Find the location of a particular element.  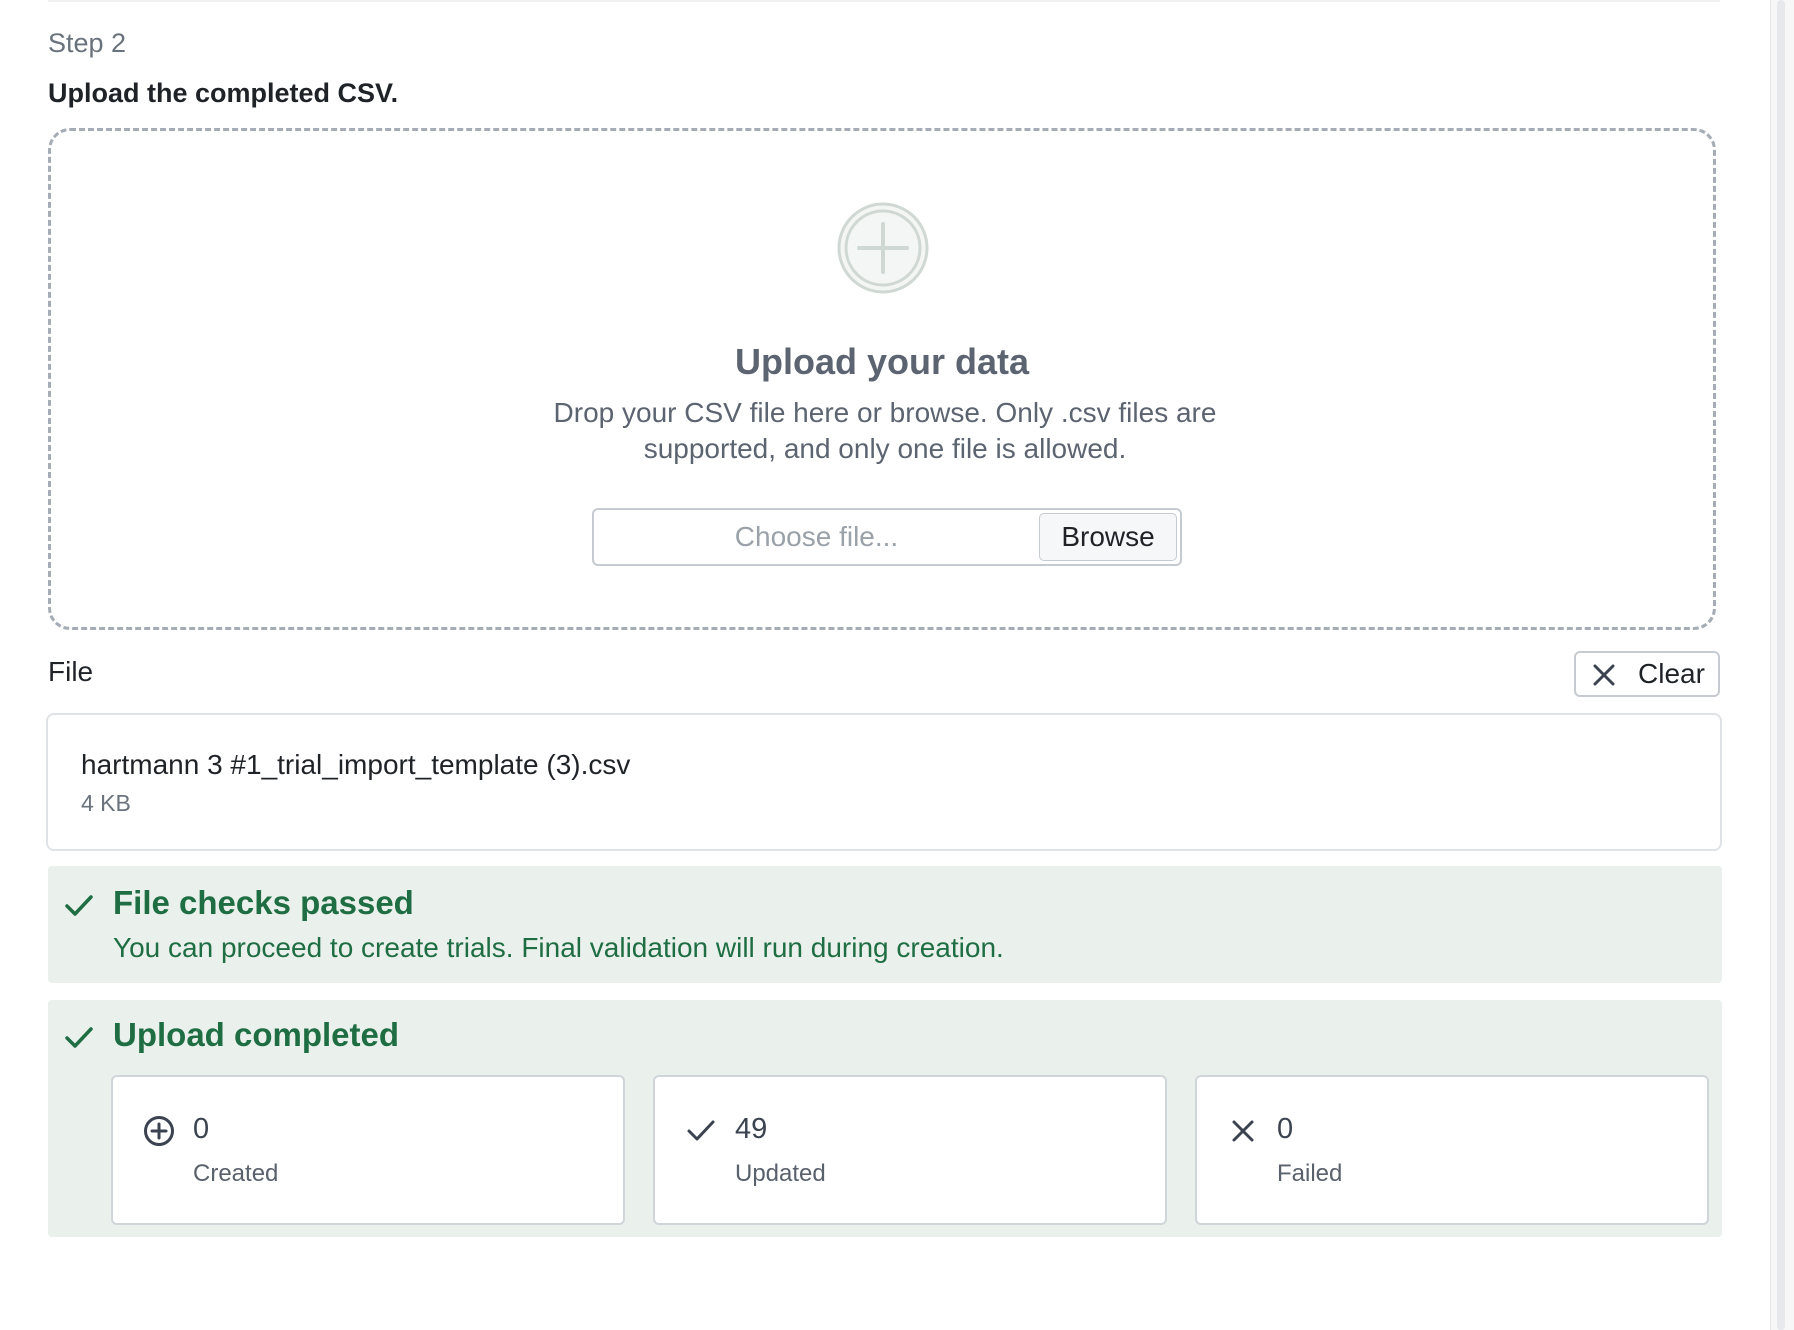

file-section-label: File is located at coordinates (71, 671).